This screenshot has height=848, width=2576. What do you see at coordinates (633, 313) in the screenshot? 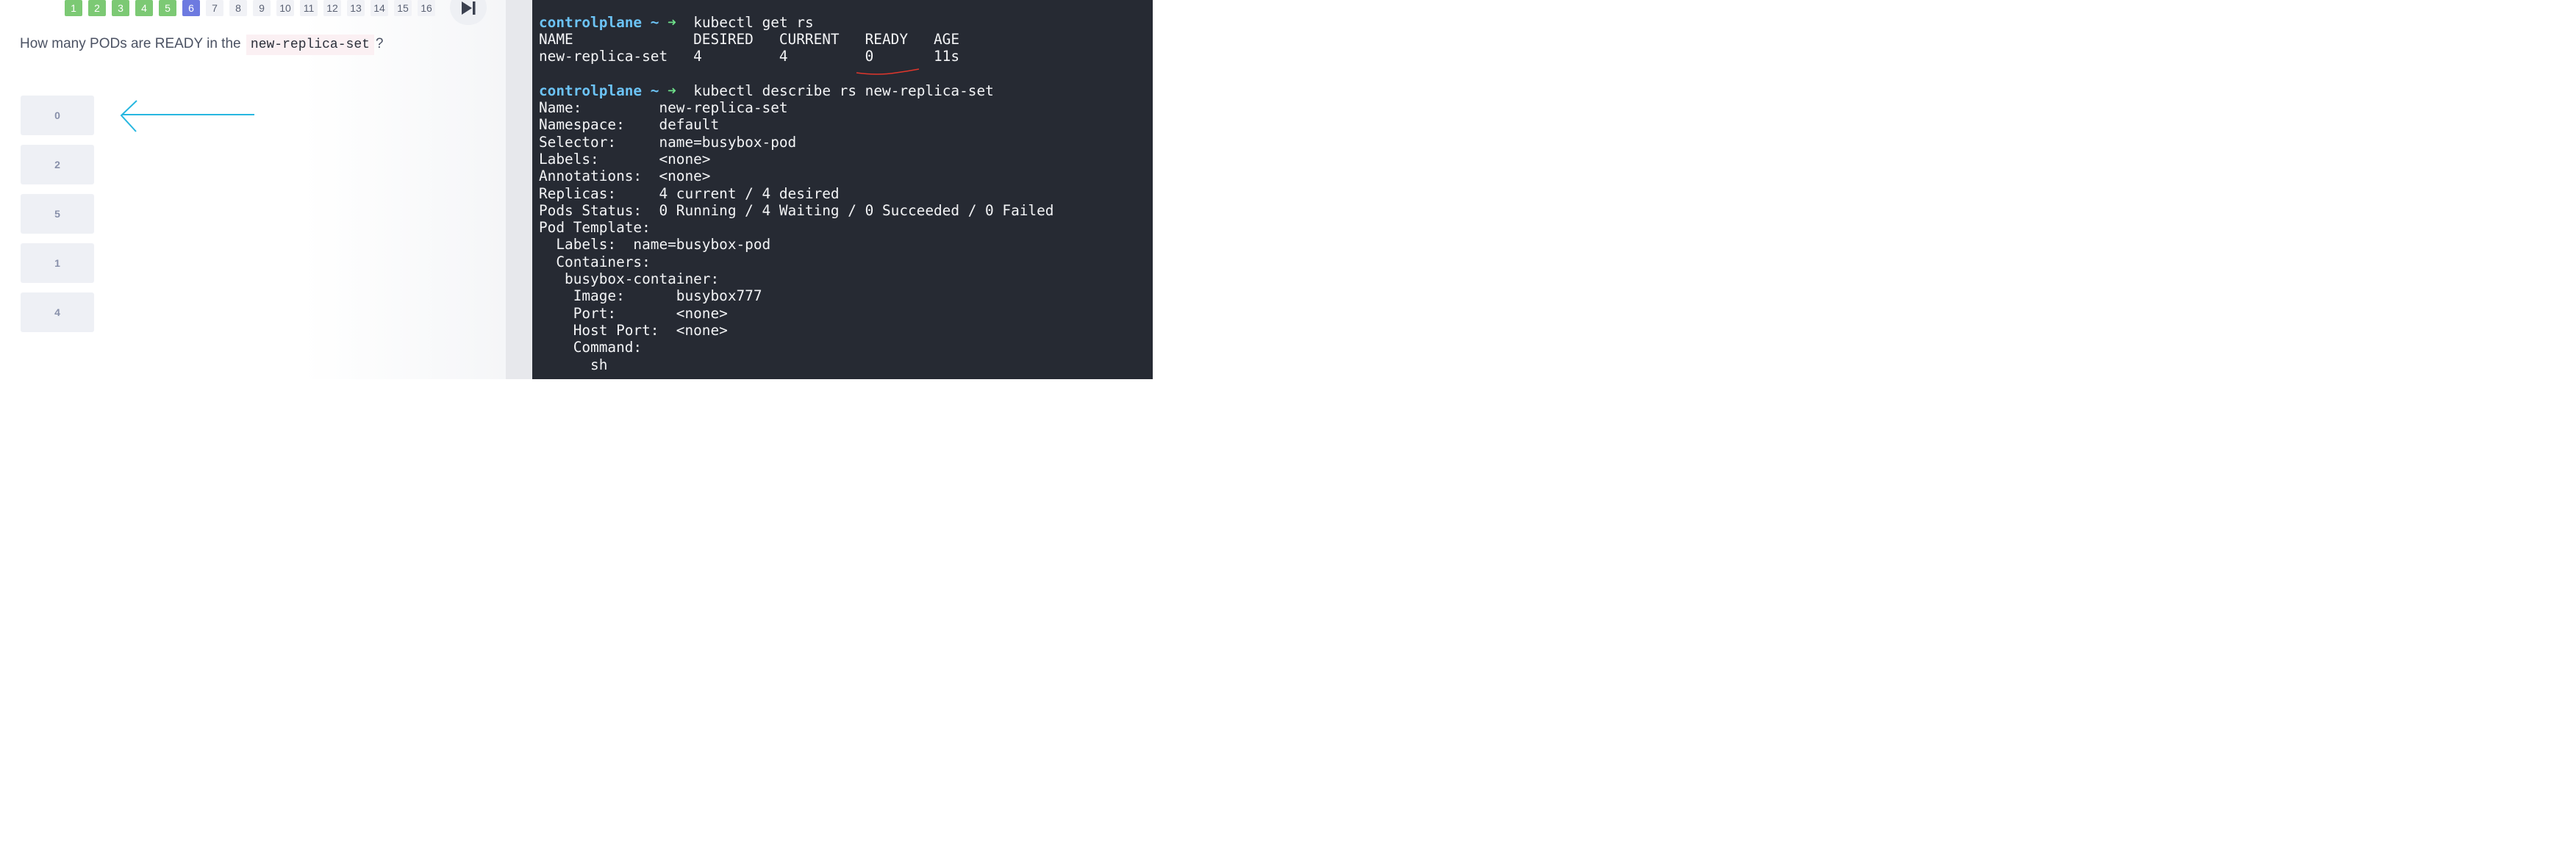
I see `describe-line: Port: <none>` at bounding box center [633, 313].